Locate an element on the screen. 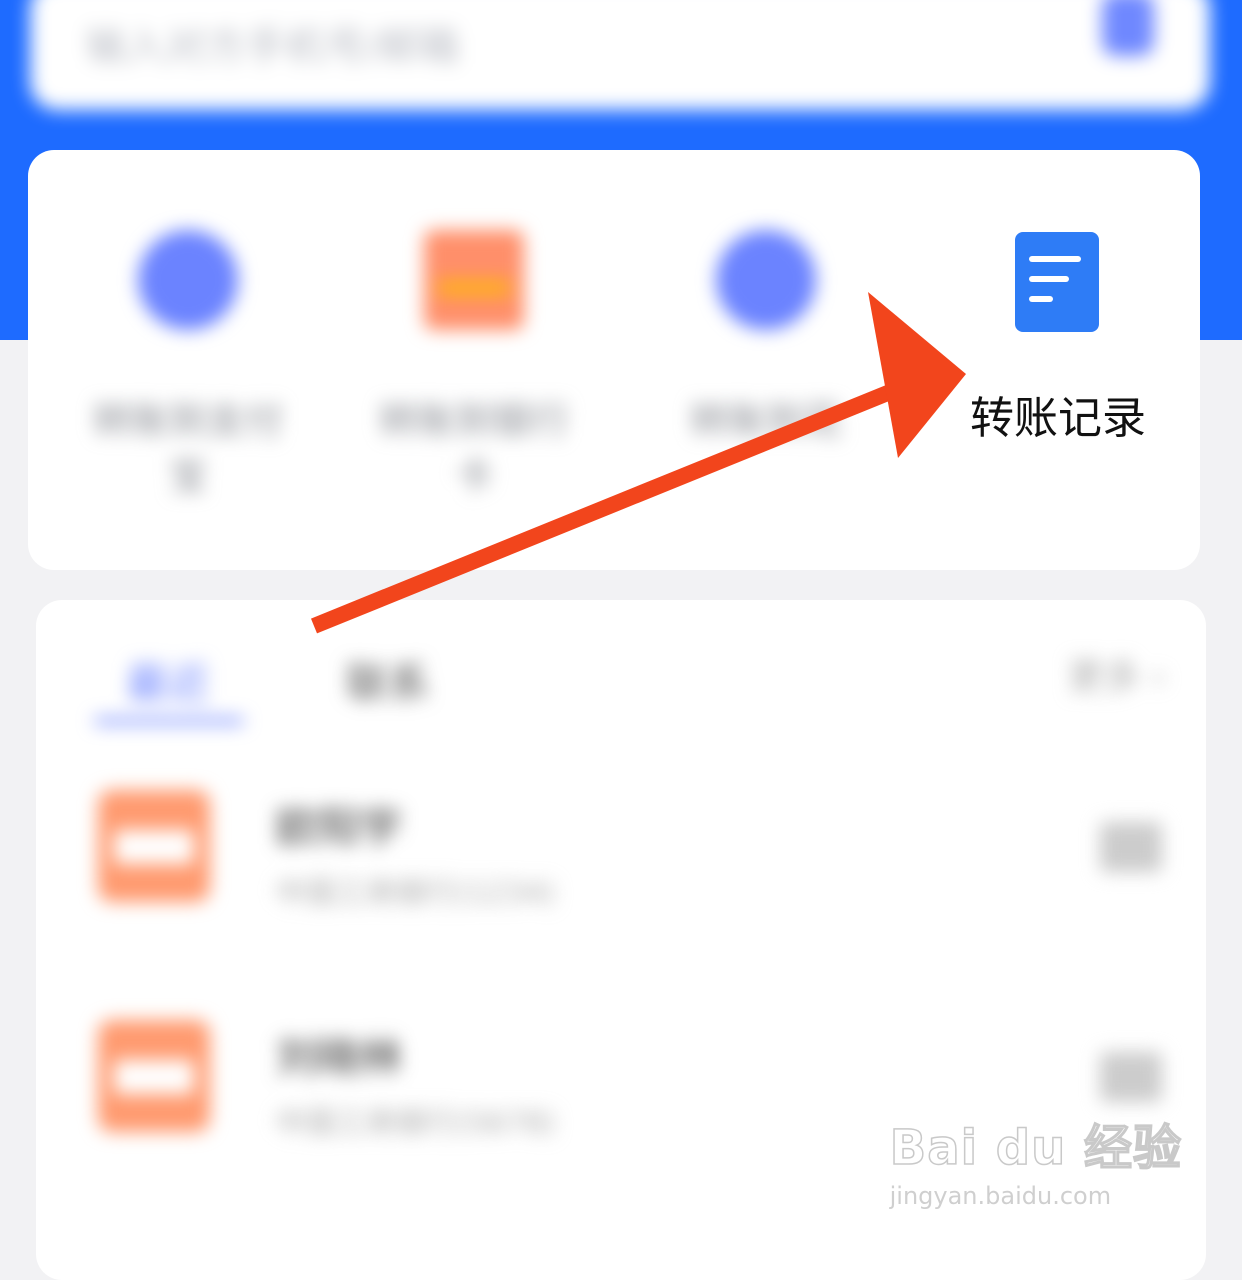 Image resolution: width=1242 pixels, height=1280 pixels. clock-icon is located at coordinates (766, 280).